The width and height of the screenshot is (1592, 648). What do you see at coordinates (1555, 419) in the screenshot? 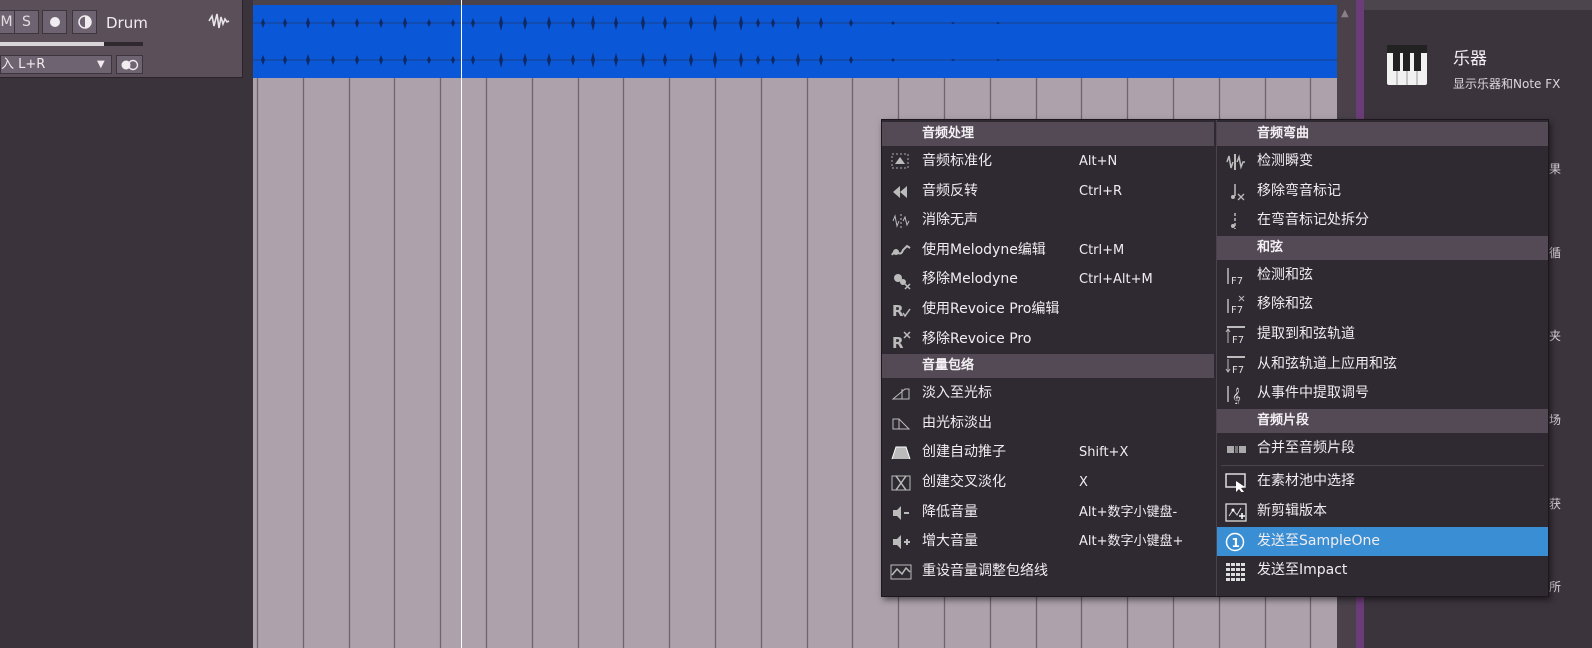
I see `browser-item-label: 场` at bounding box center [1555, 419].